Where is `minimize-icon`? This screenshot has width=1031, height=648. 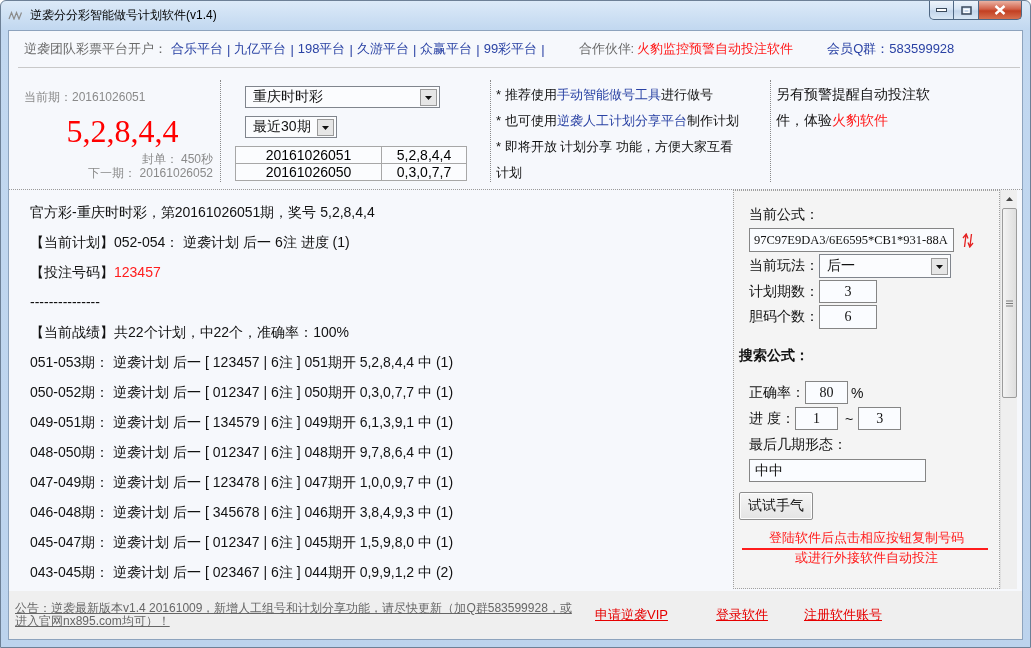
minimize-icon is located at coordinates (941, 10).